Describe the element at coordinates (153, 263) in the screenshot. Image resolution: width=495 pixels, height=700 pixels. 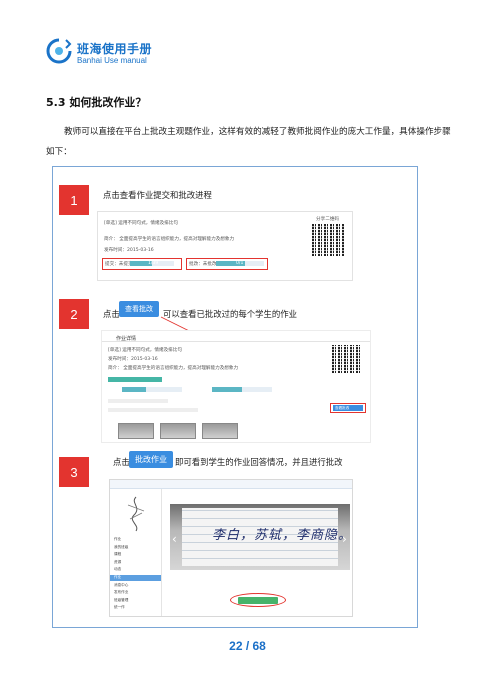
I see `submit-progress-value: 1/39` at that location.